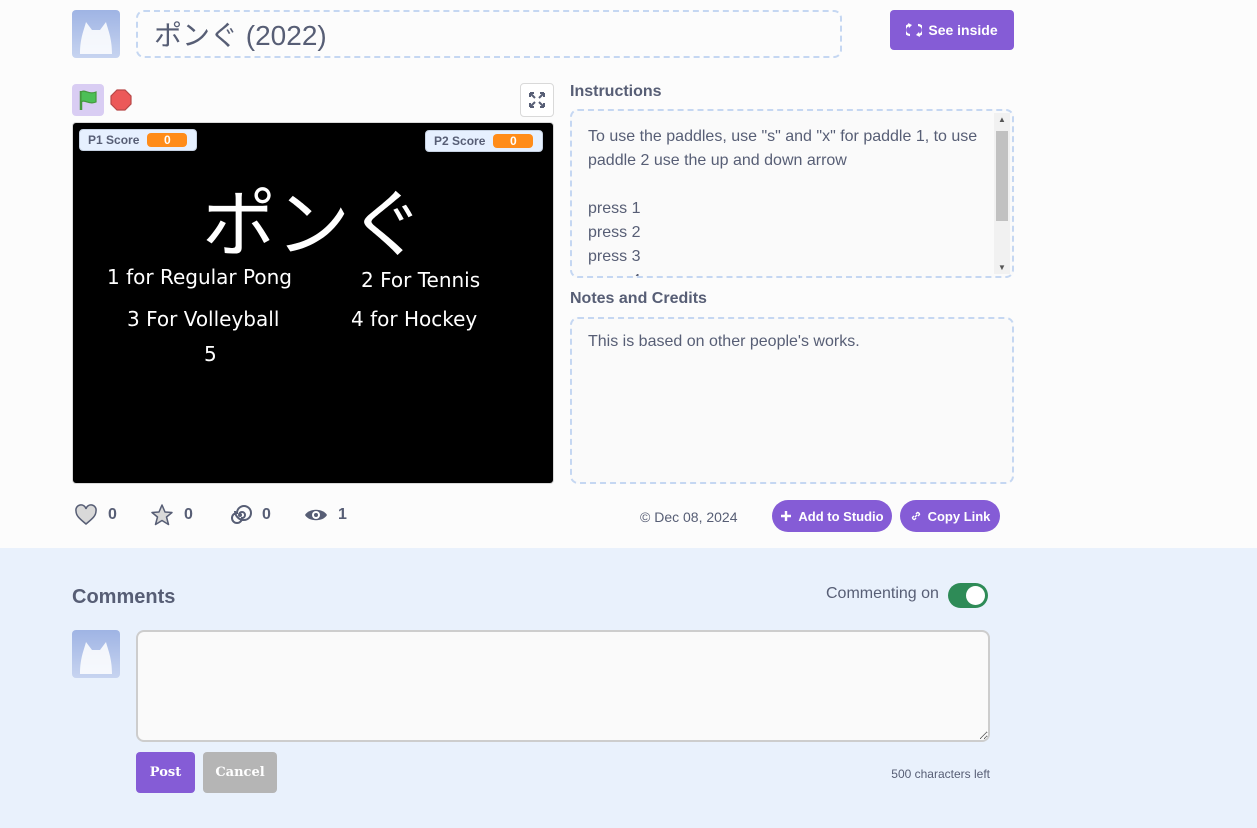 The image size is (1257, 828). I want to click on post-comment-button: Post, so click(165, 772).